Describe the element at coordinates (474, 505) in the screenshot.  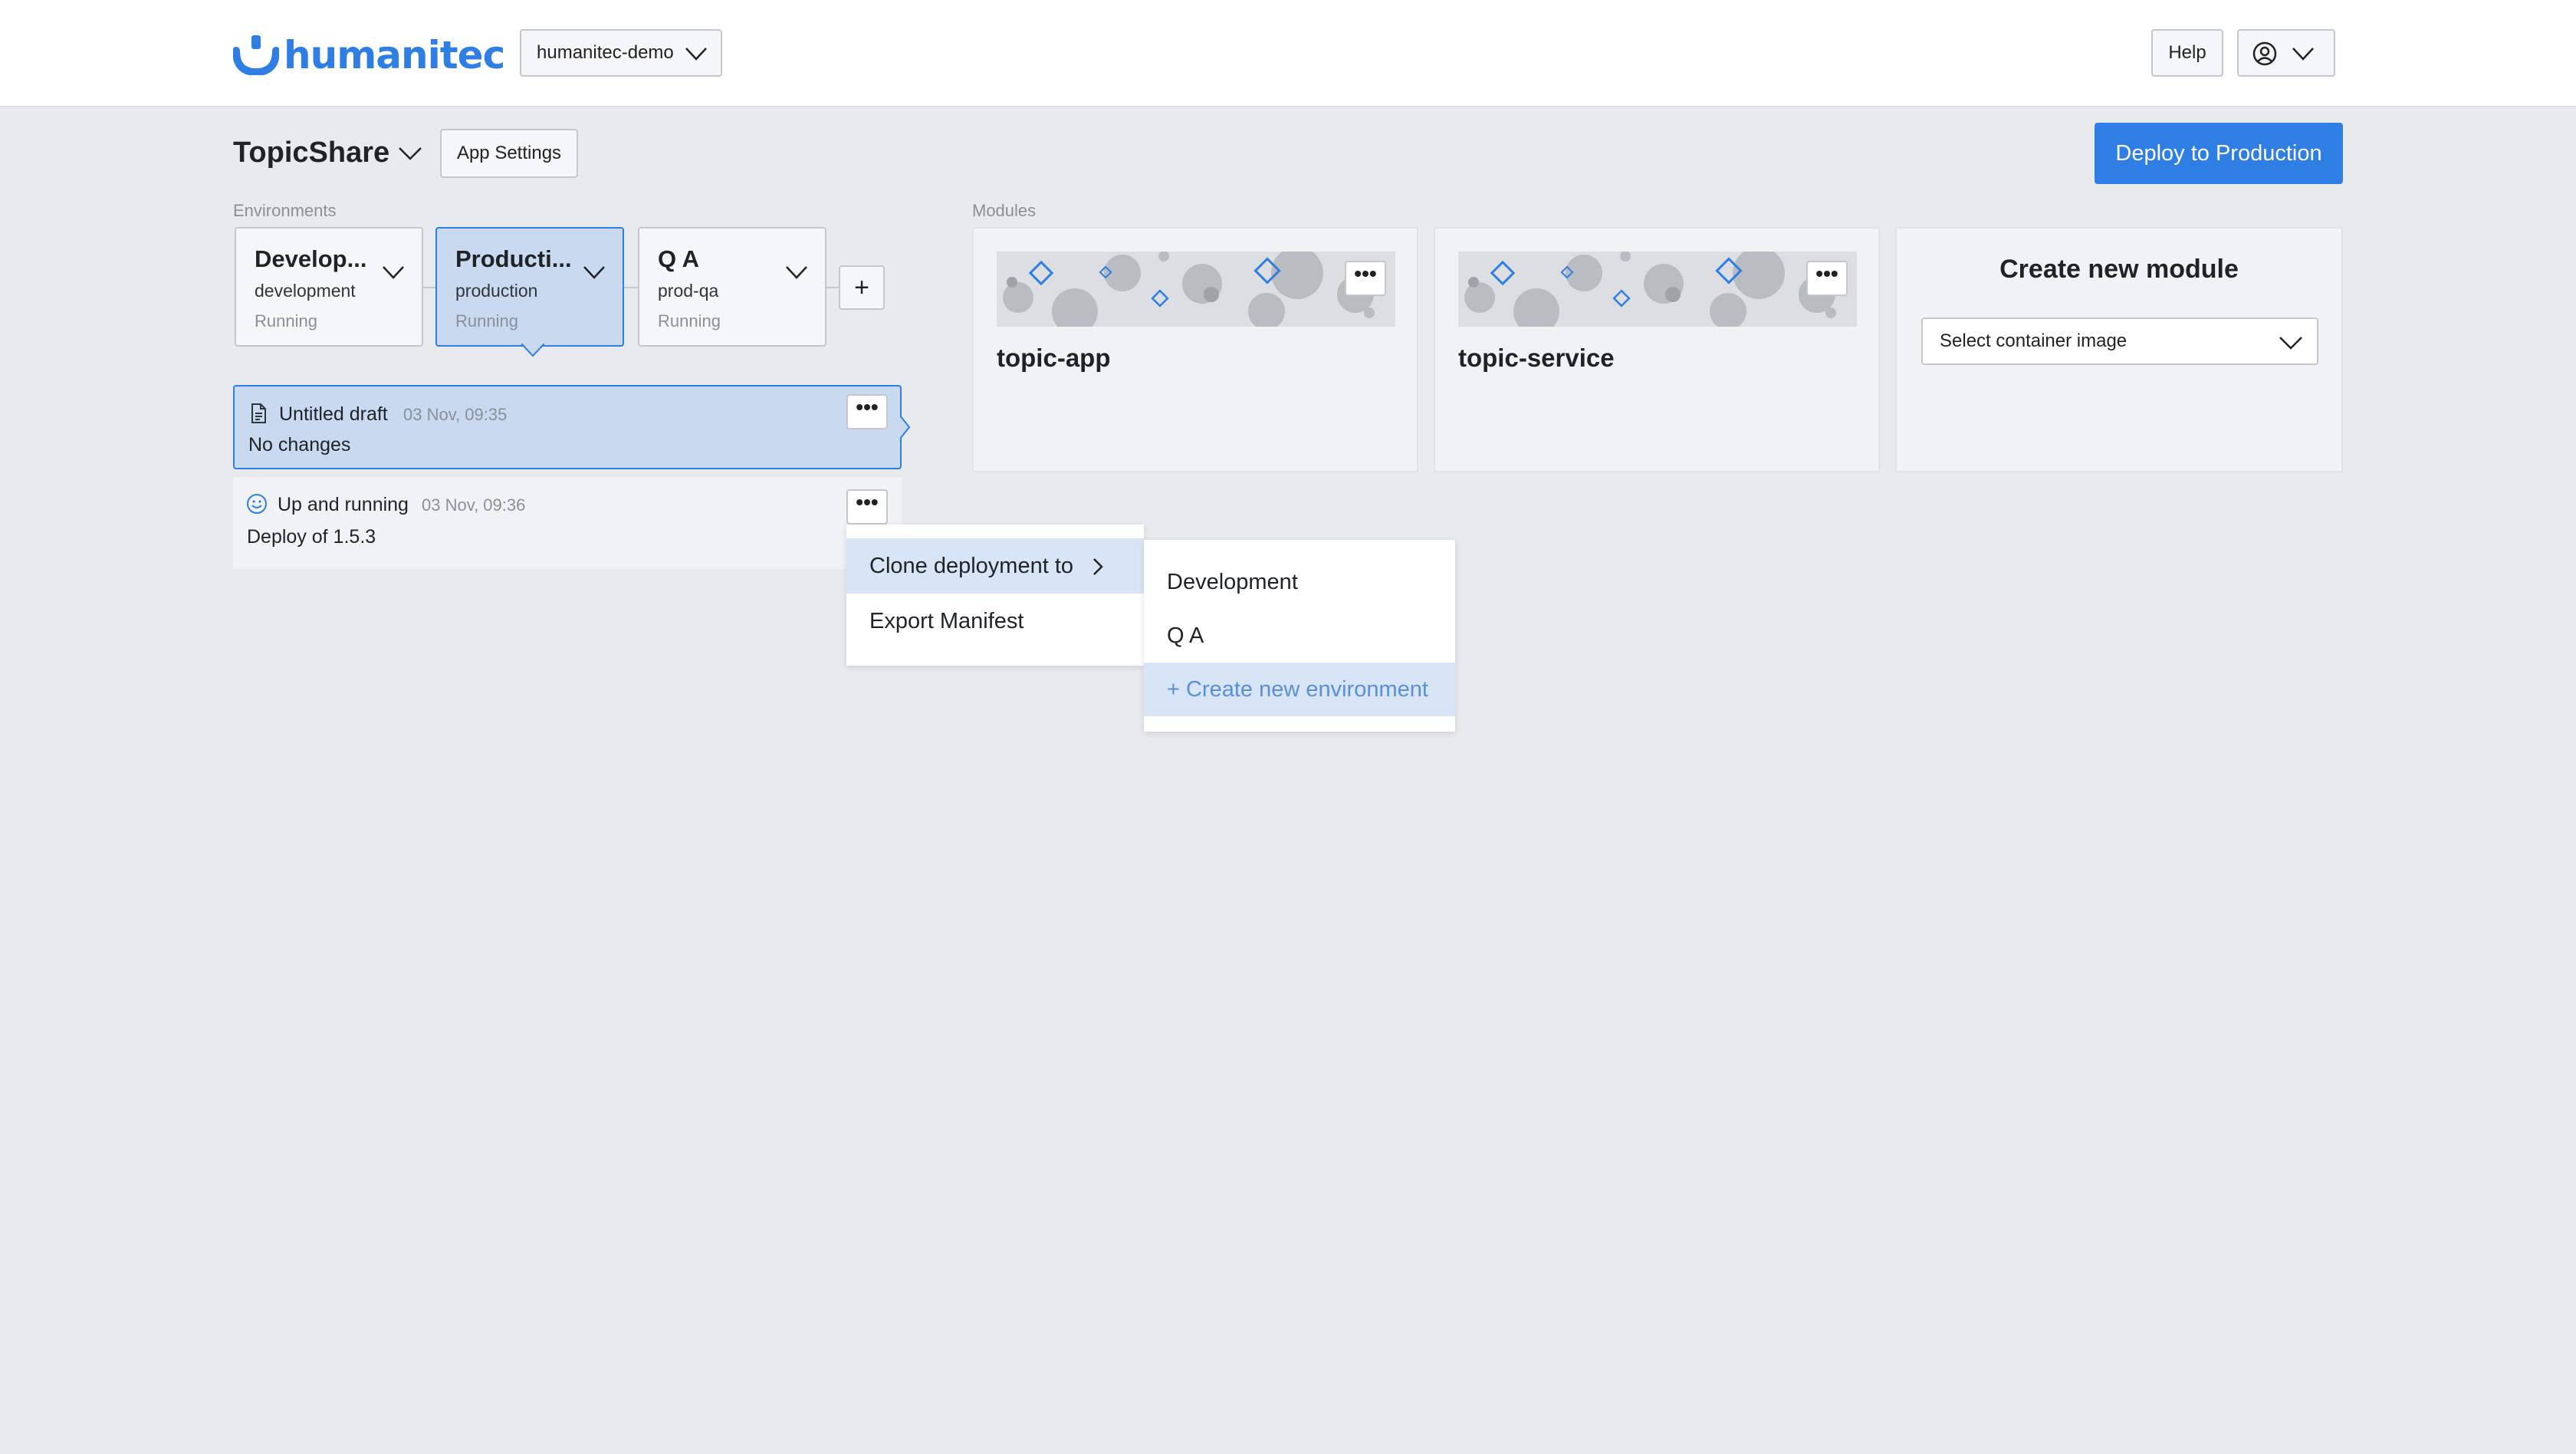
I see `deployment-time: 03 Nov, 09:36` at that location.